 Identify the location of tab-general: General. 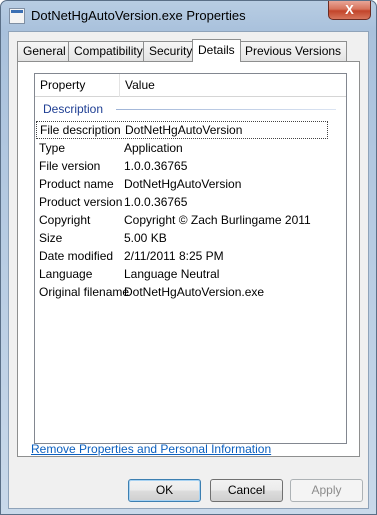
(44, 51).